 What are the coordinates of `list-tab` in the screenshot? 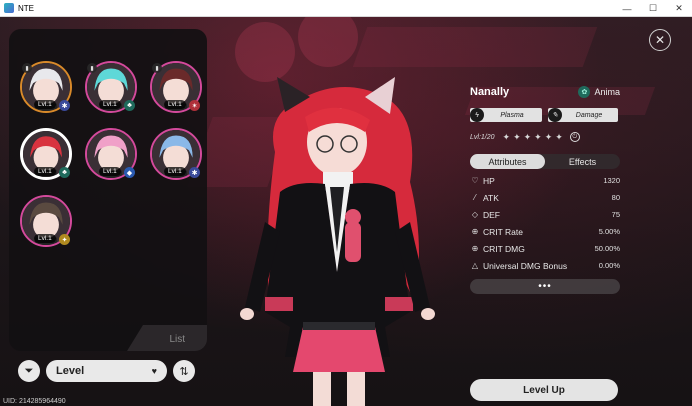 It's located at (167, 338).